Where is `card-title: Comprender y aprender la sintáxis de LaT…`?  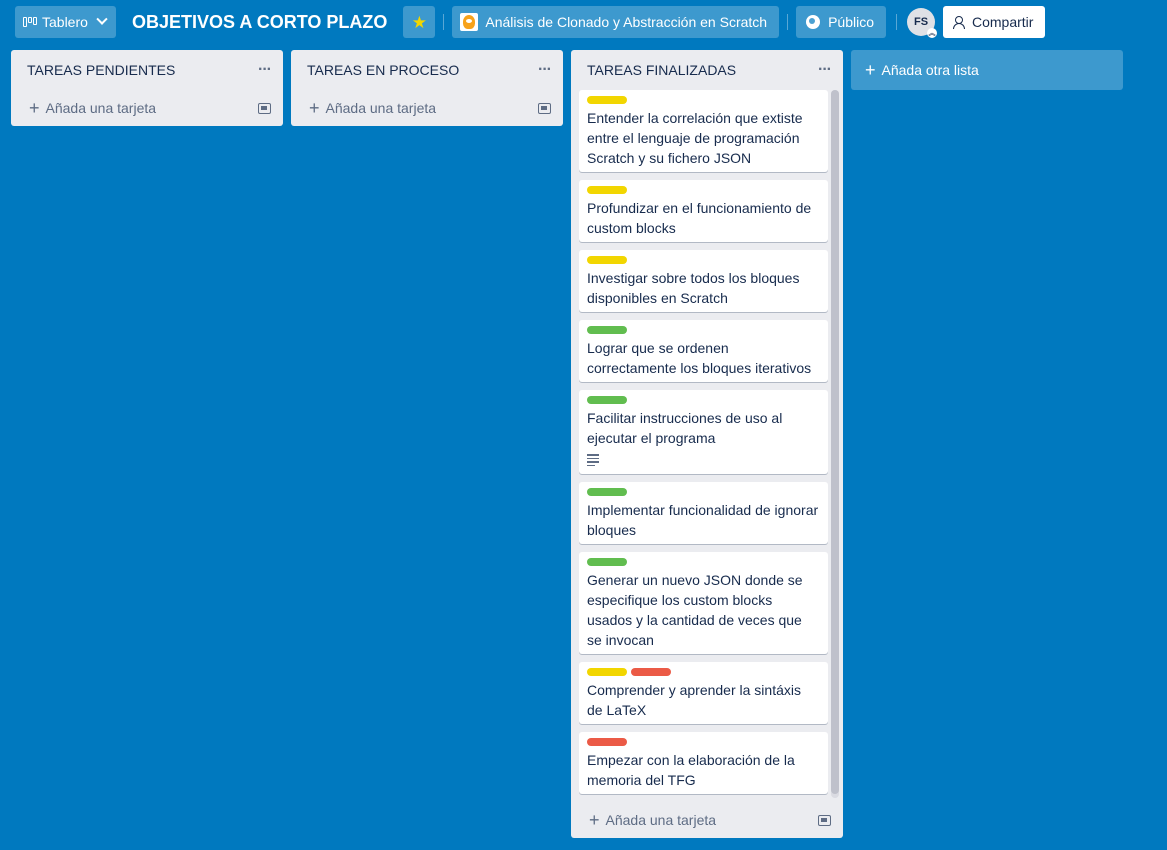
card-title: Comprender y aprender la sintáxis de LaT… is located at coordinates (694, 700).